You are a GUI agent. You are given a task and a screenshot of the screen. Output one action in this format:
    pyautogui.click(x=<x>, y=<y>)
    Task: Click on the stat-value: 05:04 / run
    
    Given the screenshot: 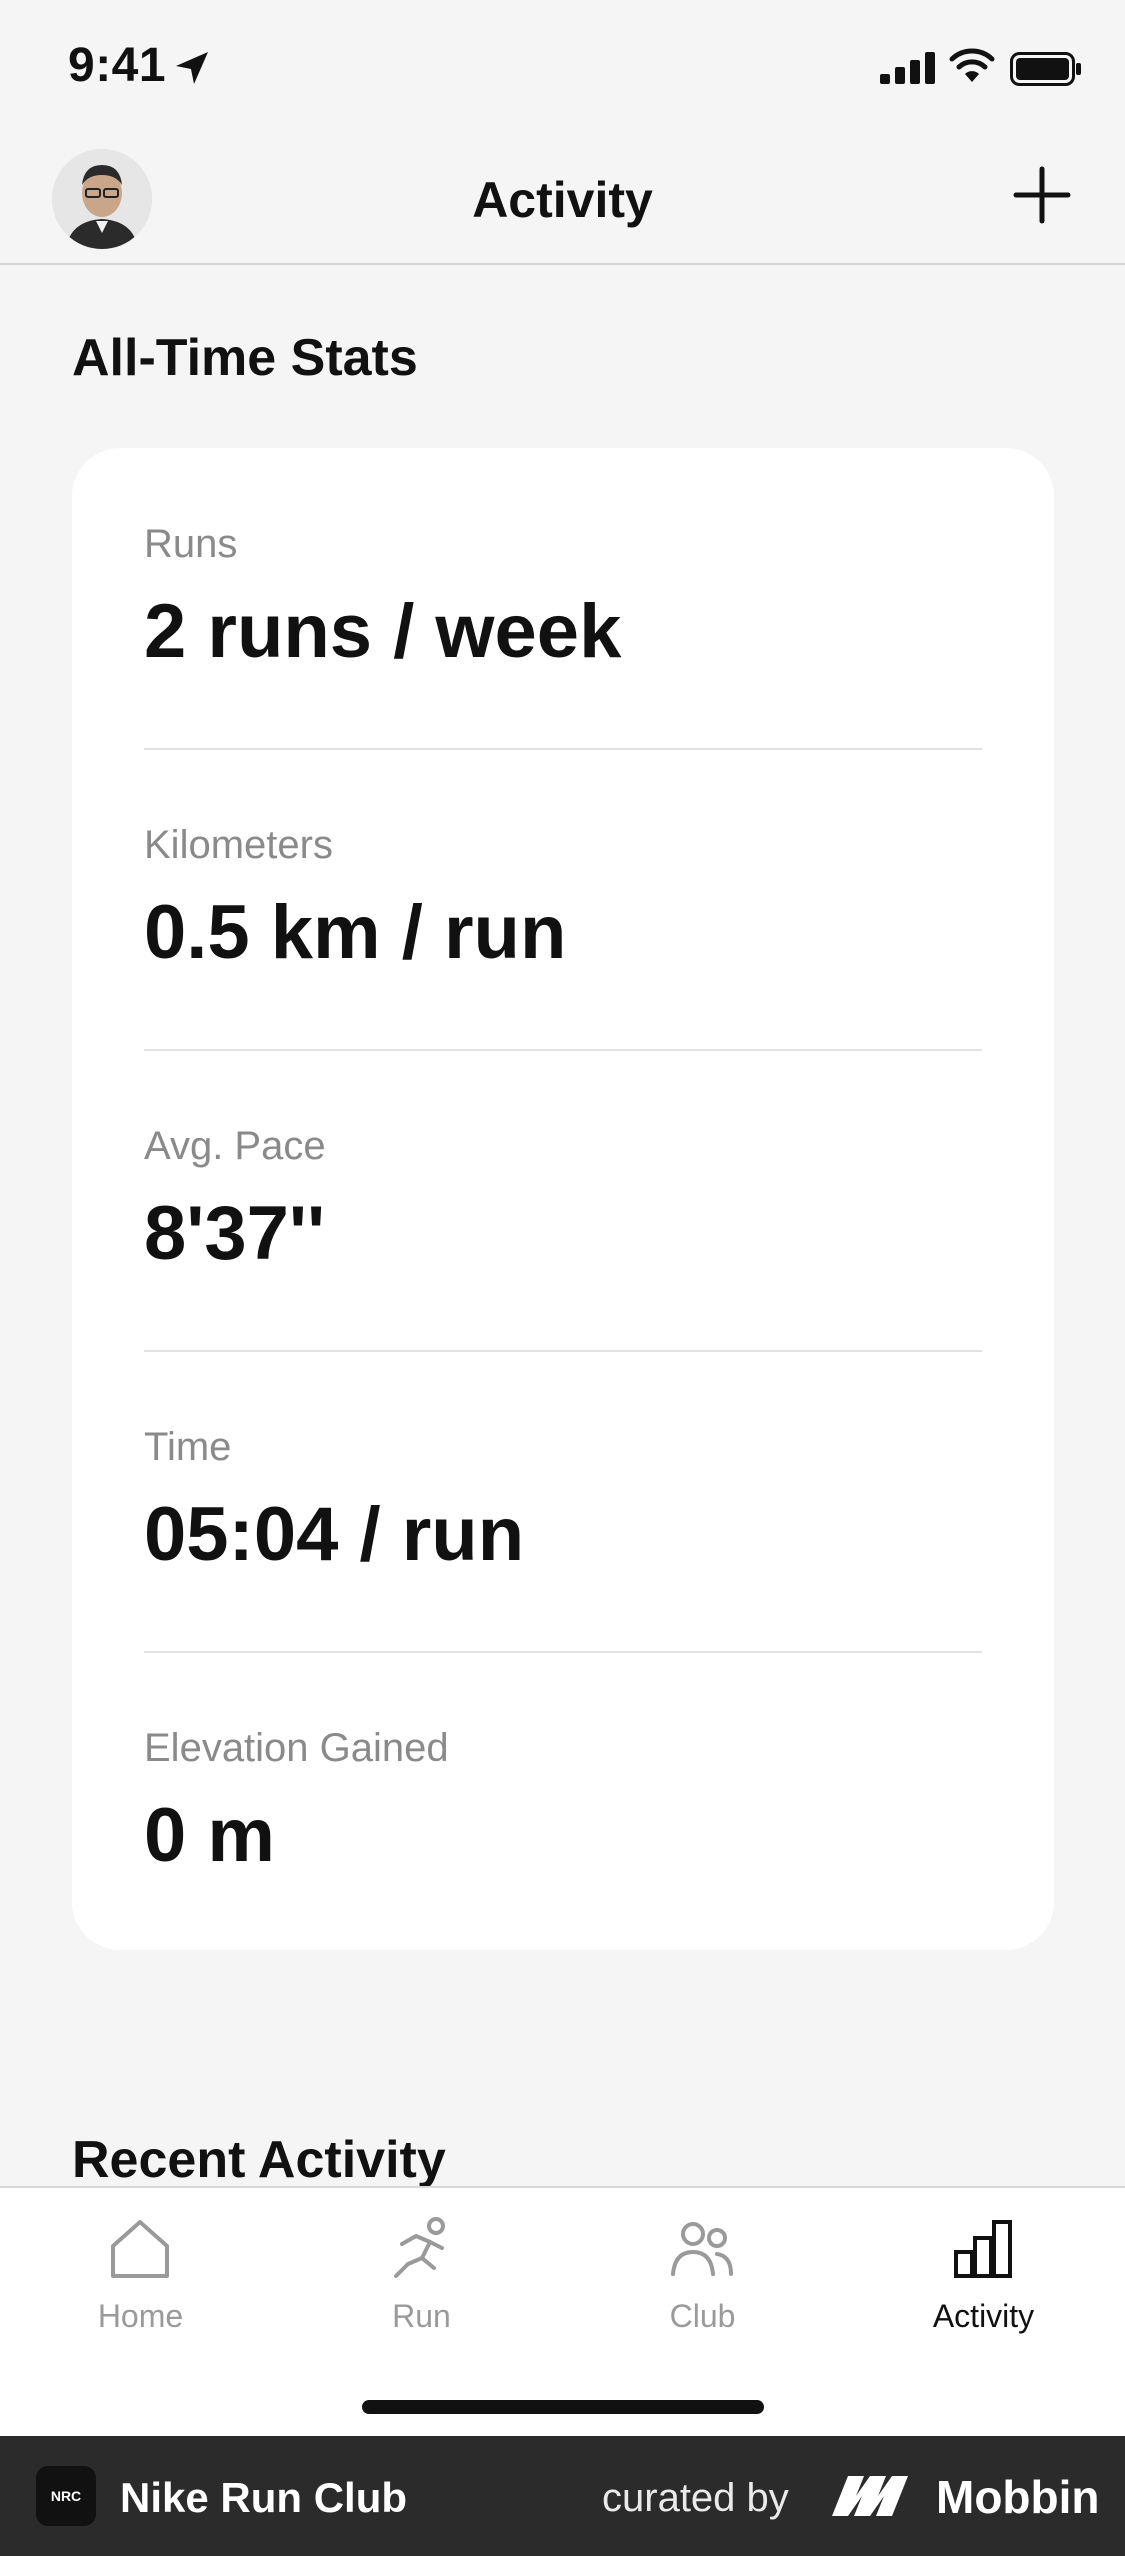 What is the action you would take?
    pyautogui.click(x=334, y=1534)
    